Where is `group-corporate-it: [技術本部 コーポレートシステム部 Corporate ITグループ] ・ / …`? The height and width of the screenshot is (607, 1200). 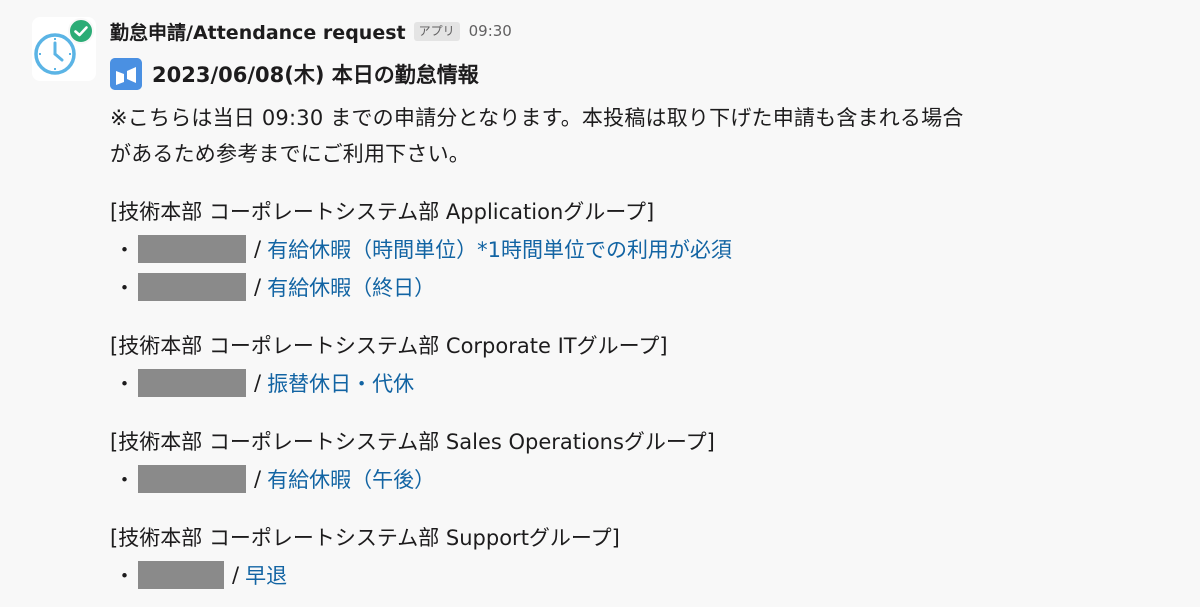
group-corporate-it: [技術本部 コーポレートシステム部 Corporate ITグループ] ・ / … is located at coordinates (645, 365).